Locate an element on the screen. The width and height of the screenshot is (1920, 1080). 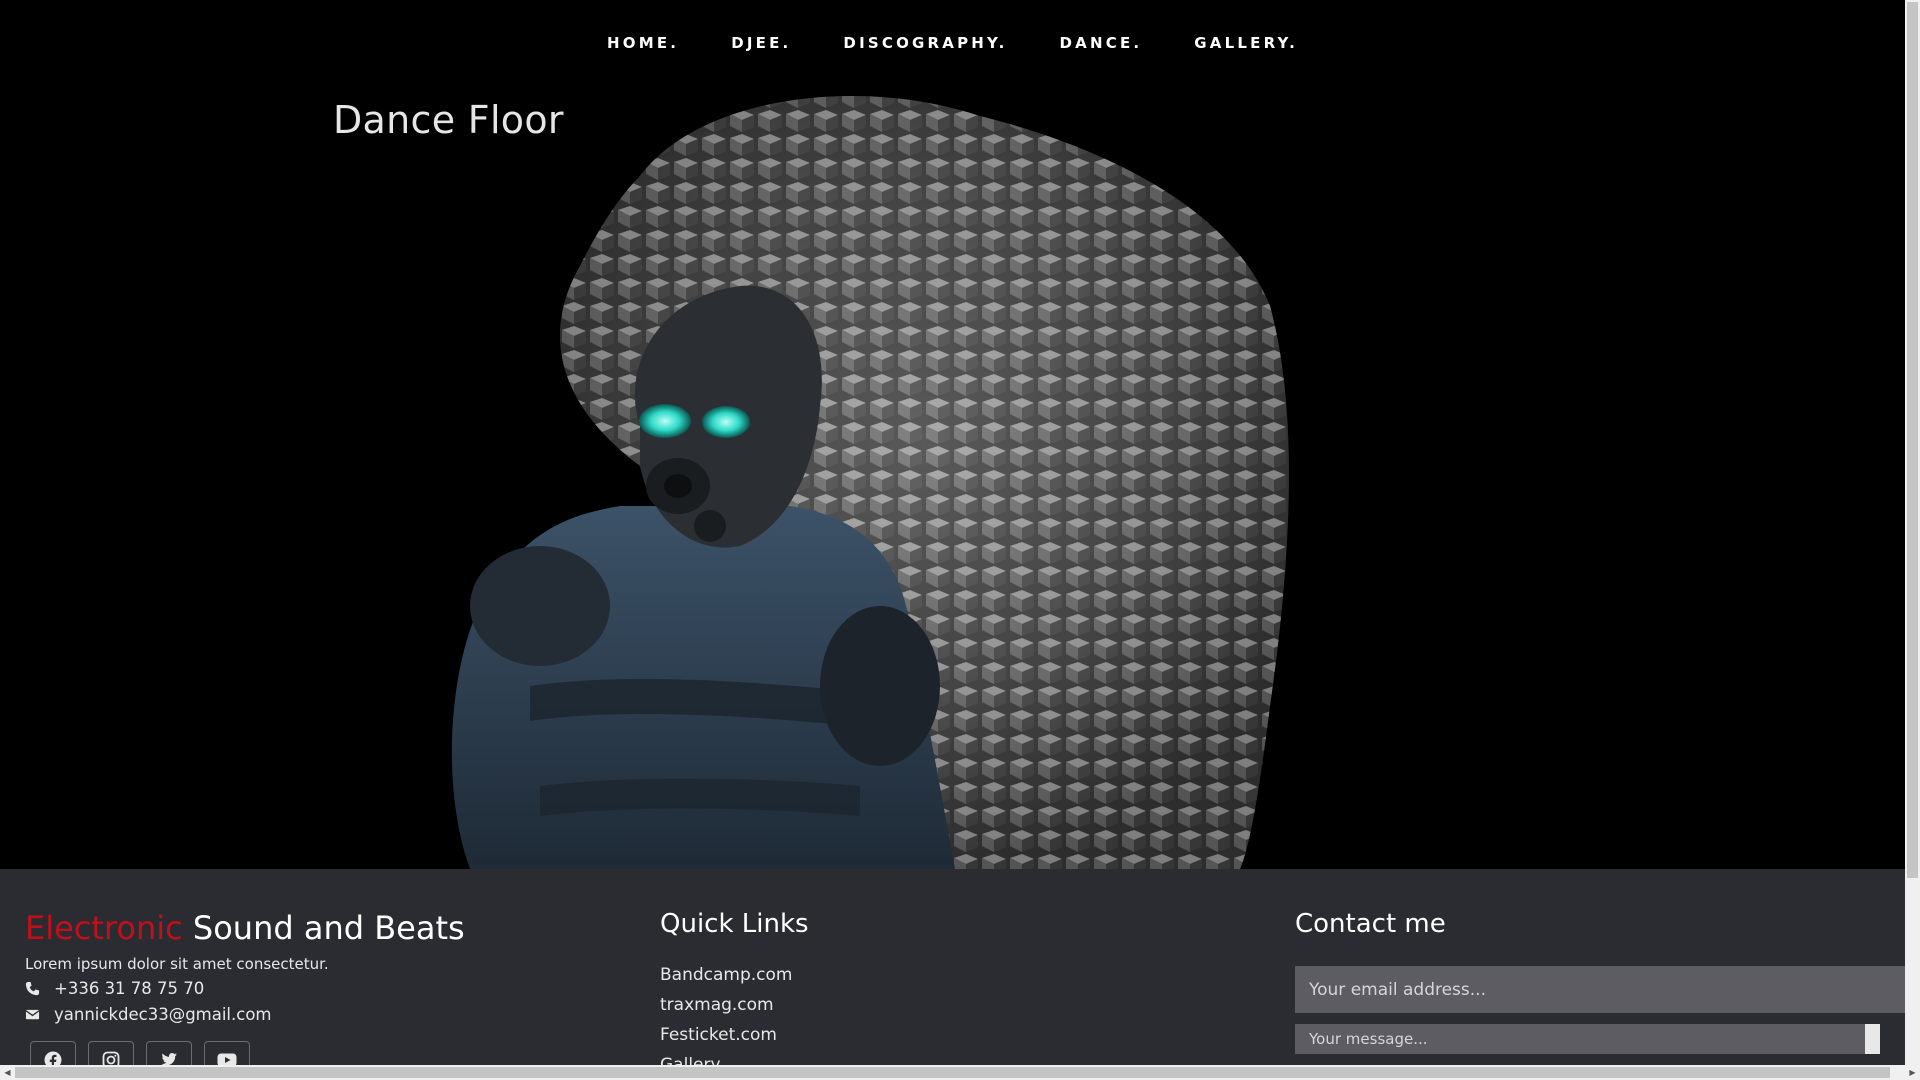
nav-discography: DISCOGRAPHY. is located at coordinates (925, 43).